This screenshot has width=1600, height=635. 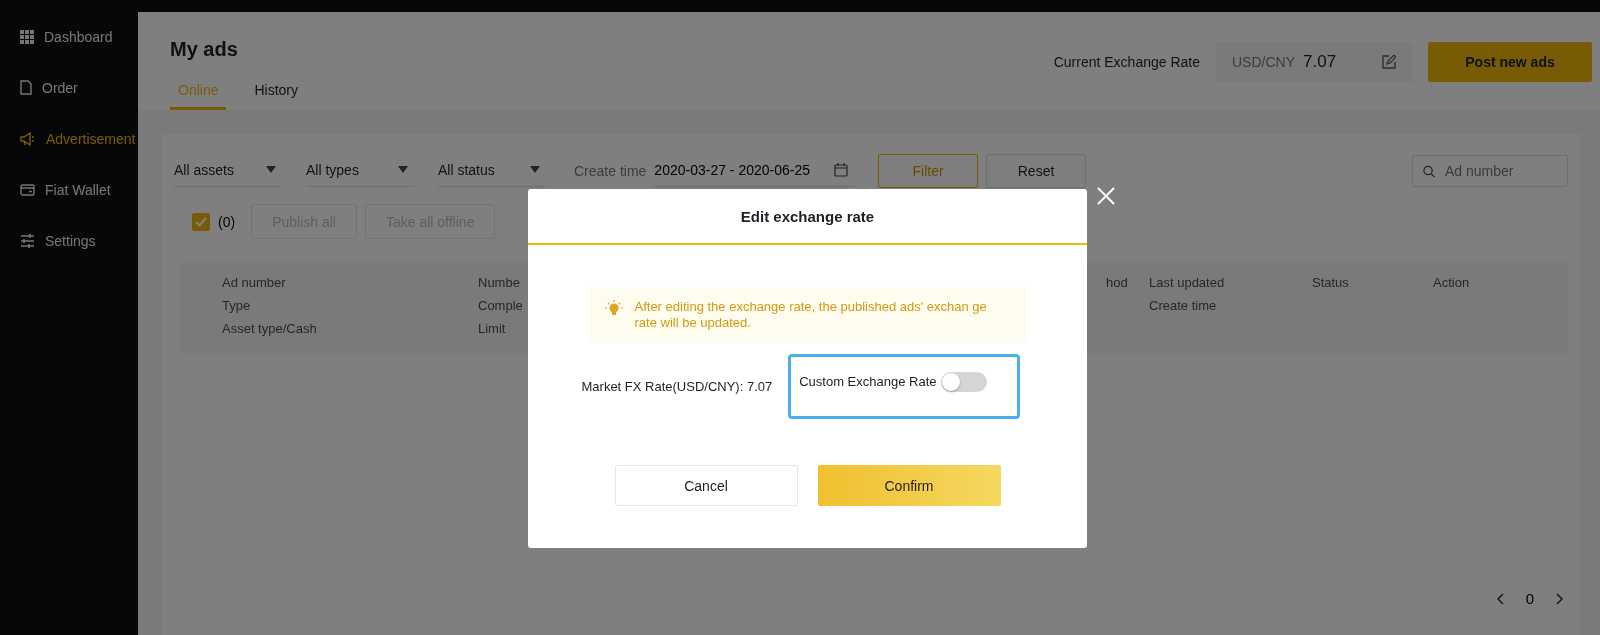 What do you see at coordinates (228, 171) in the screenshot?
I see `dropdown: All assets` at bounding box center [228, 171].